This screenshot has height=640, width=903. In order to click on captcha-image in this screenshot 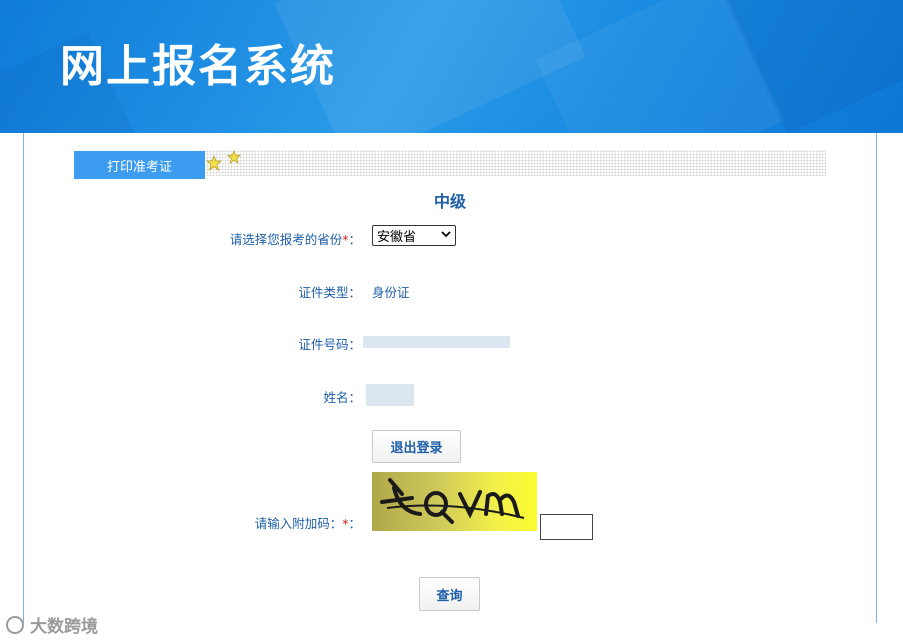, I will do `click(454, 501)`.